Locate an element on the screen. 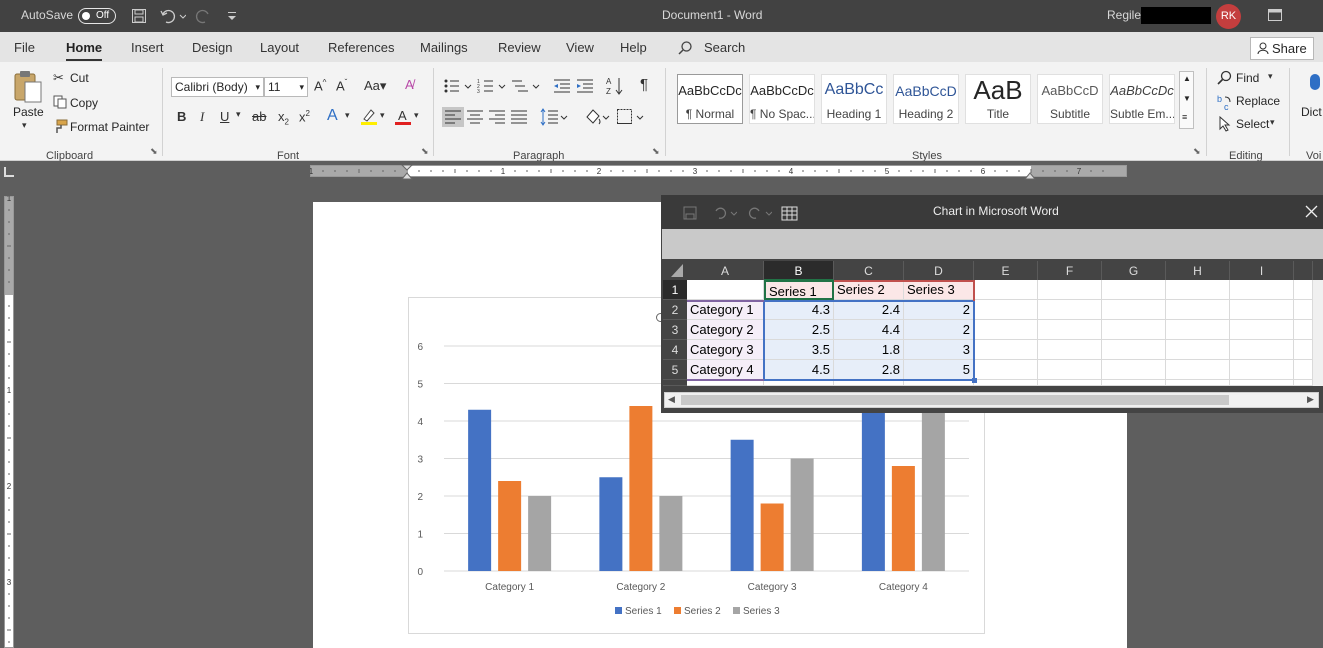 This screenshot has height=648, width=1323. row-header-3: 3 is located at coordinates (675, 330).